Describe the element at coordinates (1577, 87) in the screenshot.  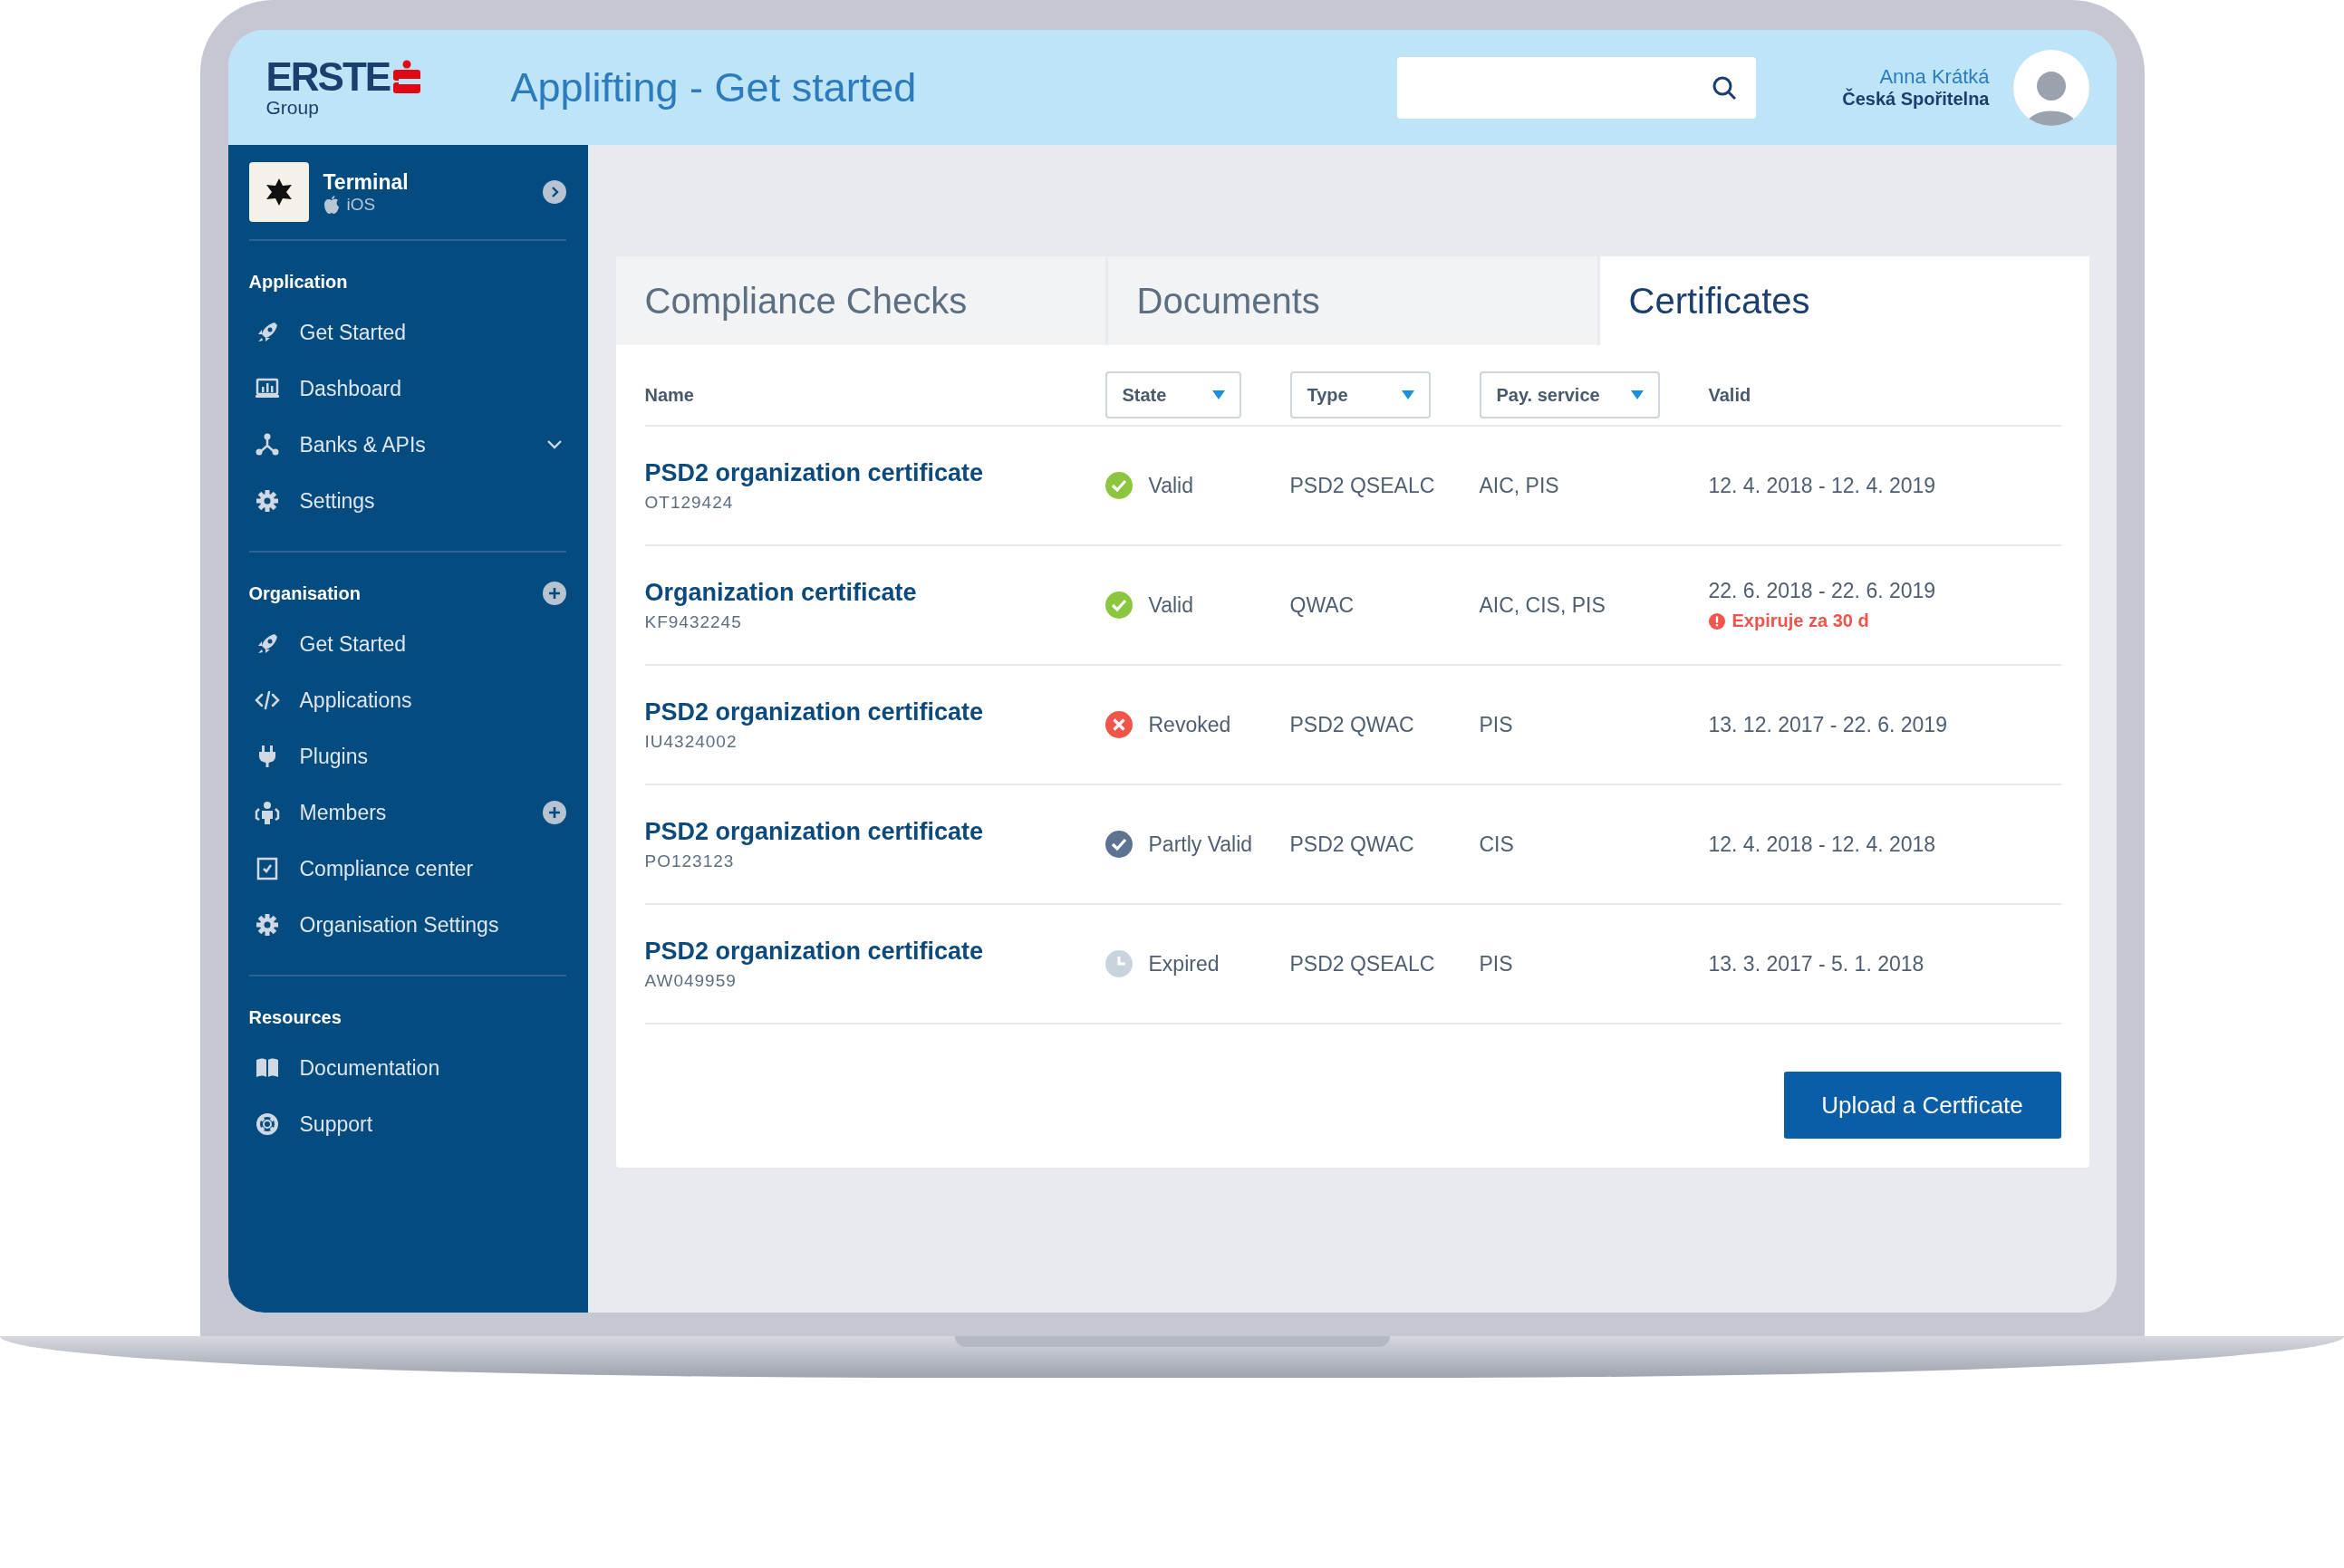
I see `search-field` at that location.